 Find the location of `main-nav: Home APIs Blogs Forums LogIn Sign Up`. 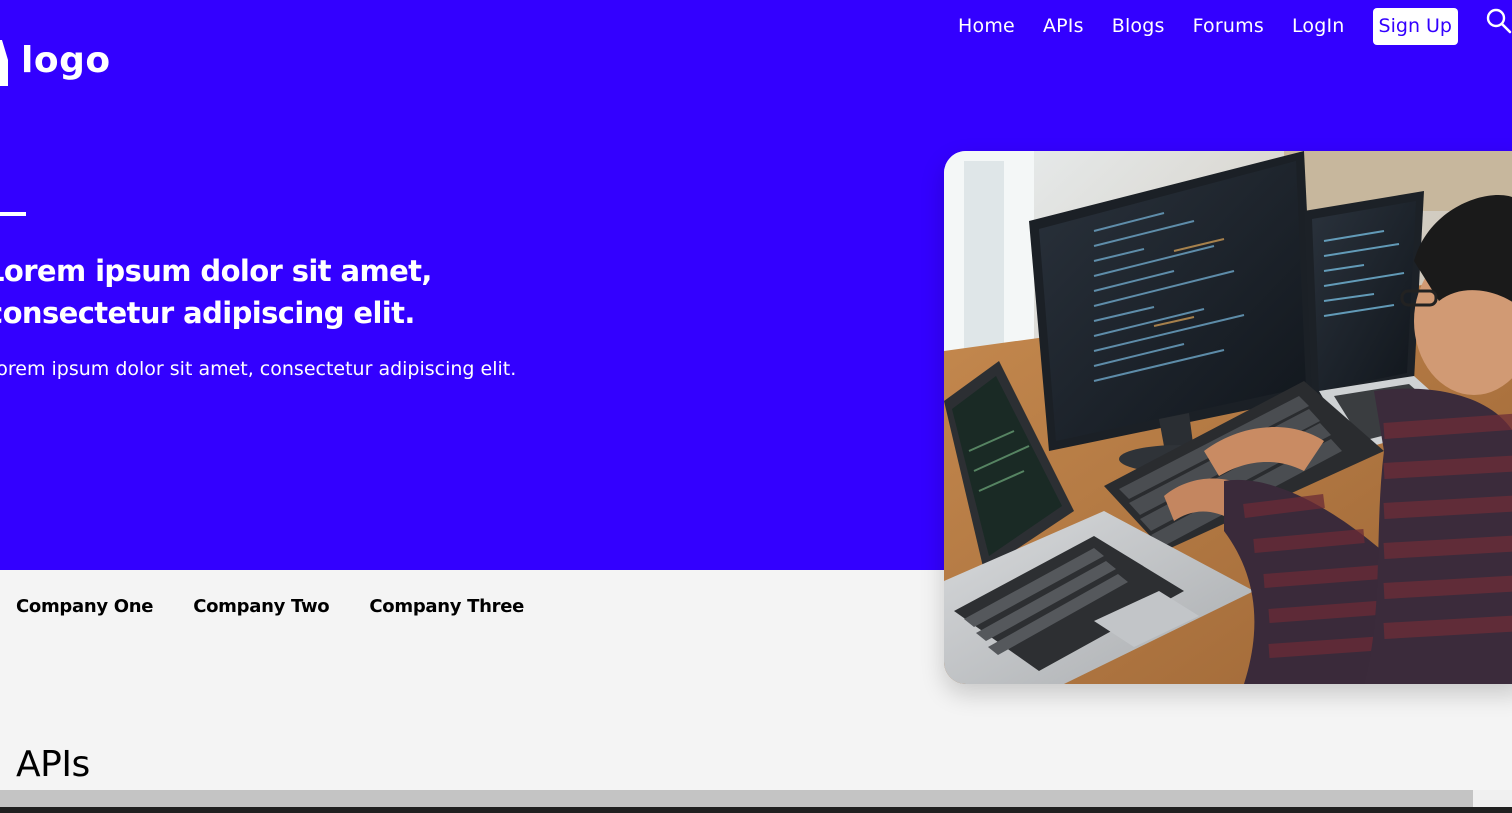

main-nav: Home APIs Blogs Forums LogIn Sign Up is located at coordinates (1235, 26).